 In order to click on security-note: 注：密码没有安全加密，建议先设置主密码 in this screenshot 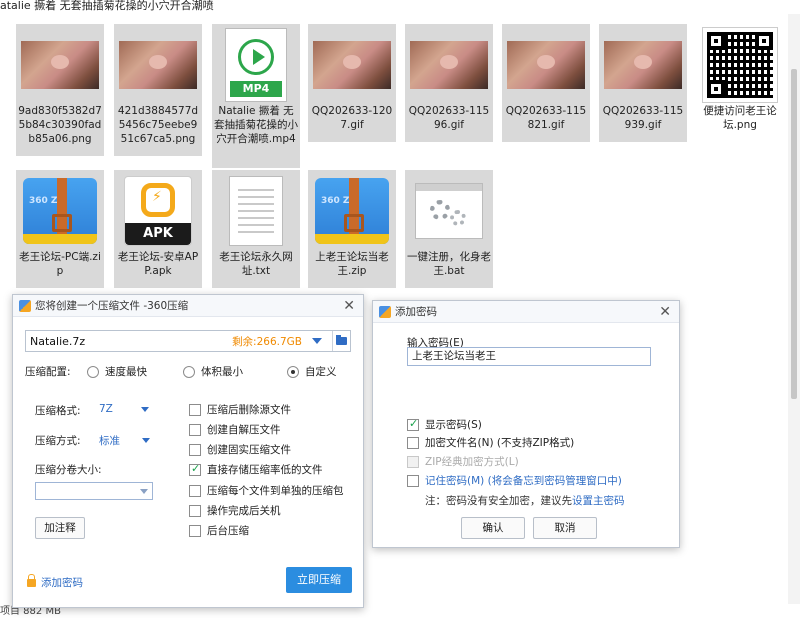, I will do `click(525, 501)`.